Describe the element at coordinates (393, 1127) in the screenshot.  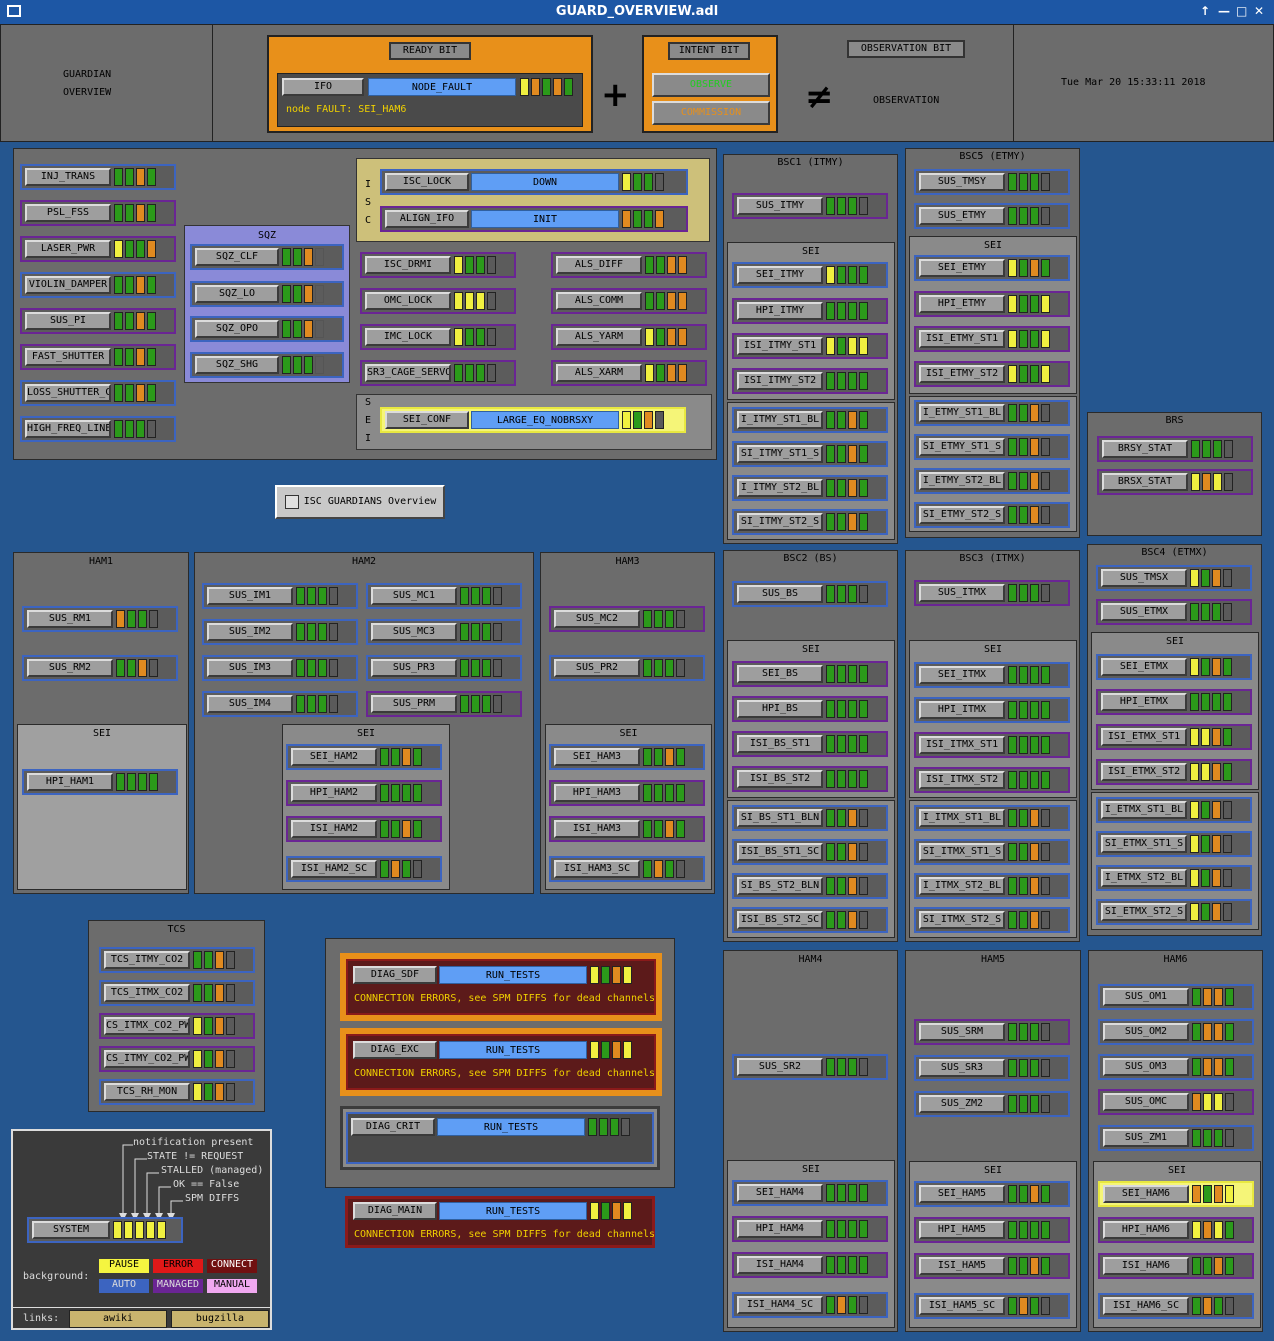
I see `diag-crit-button: DIAG_CRIT` at that location.